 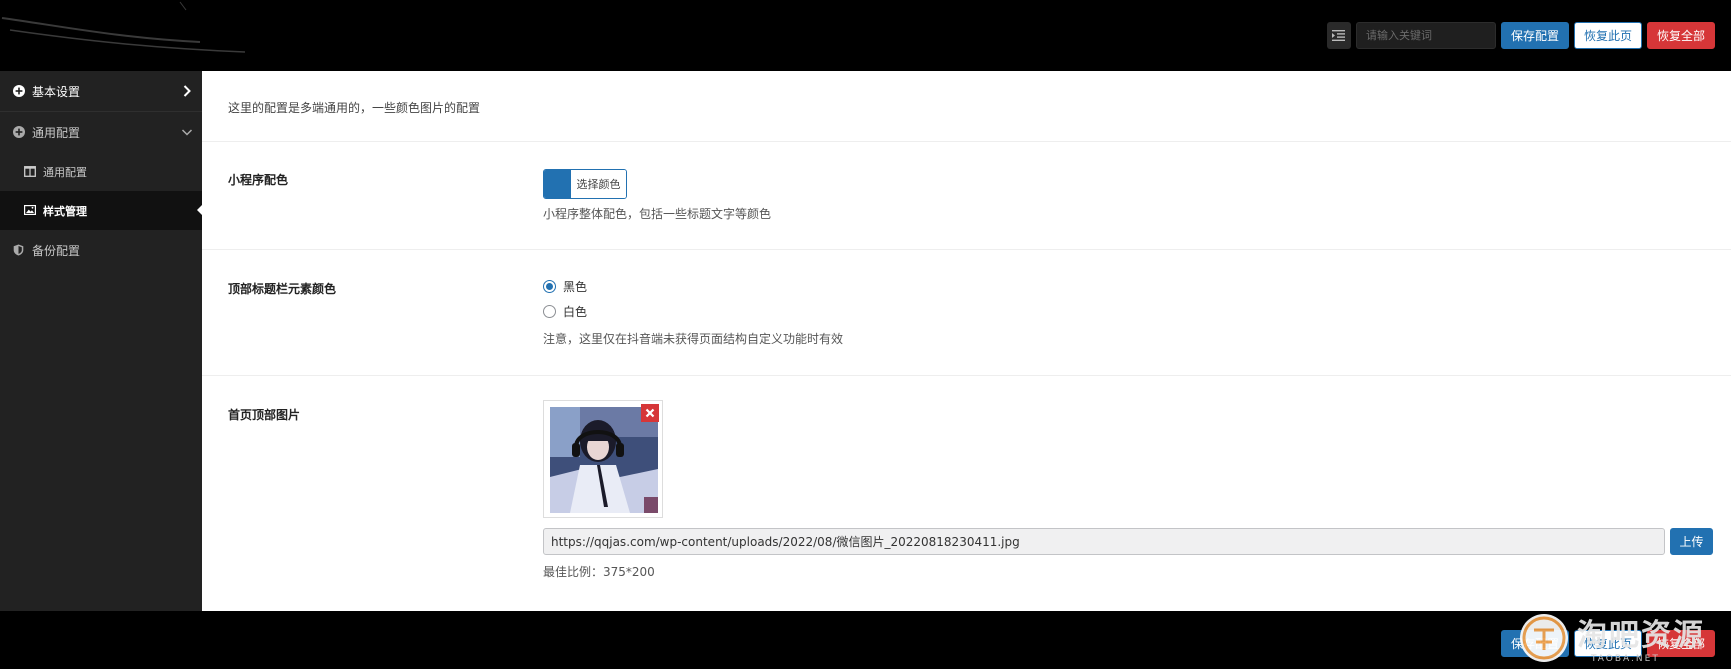 What do you see at coordinates (1625, 659) in the screenshot?
I see `watermark-subtext: TAOBA.NET` at bounding box center [1625, 659].